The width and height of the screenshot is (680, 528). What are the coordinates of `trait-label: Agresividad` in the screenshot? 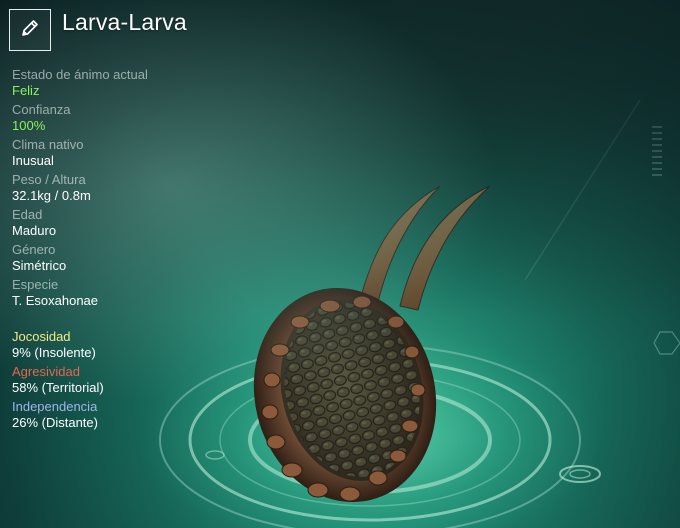 It's located at (46, 371).